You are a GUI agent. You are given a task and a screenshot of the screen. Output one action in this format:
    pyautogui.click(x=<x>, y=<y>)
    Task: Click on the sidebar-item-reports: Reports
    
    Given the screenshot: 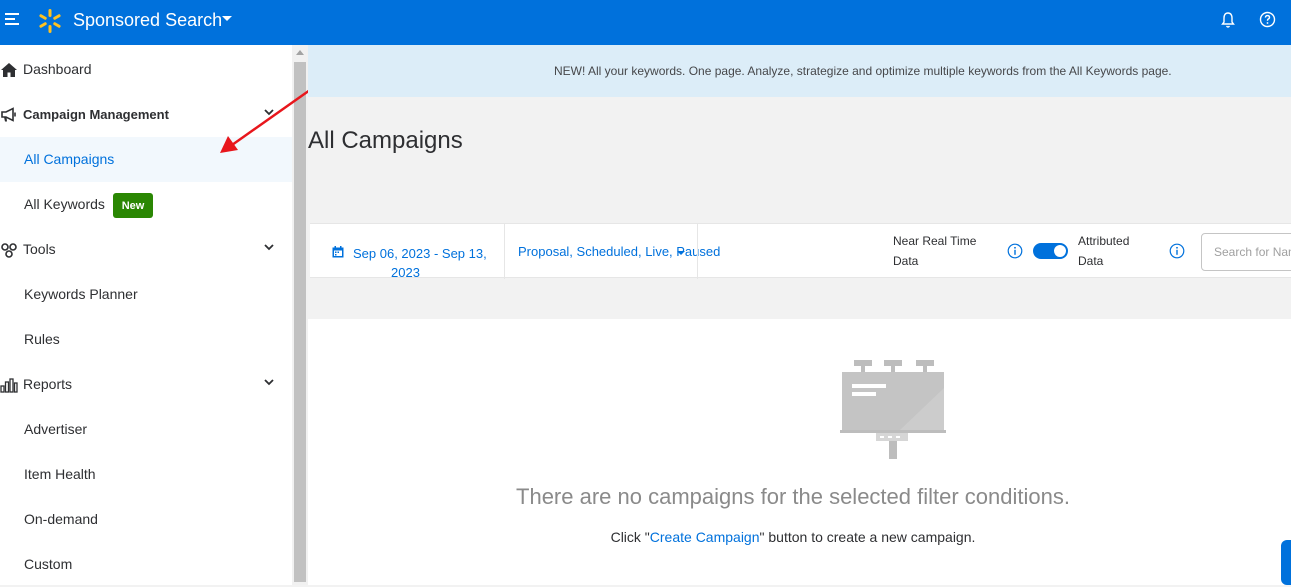 What is the action you would take?
    pyautogui.click(x=146, y=384)
    